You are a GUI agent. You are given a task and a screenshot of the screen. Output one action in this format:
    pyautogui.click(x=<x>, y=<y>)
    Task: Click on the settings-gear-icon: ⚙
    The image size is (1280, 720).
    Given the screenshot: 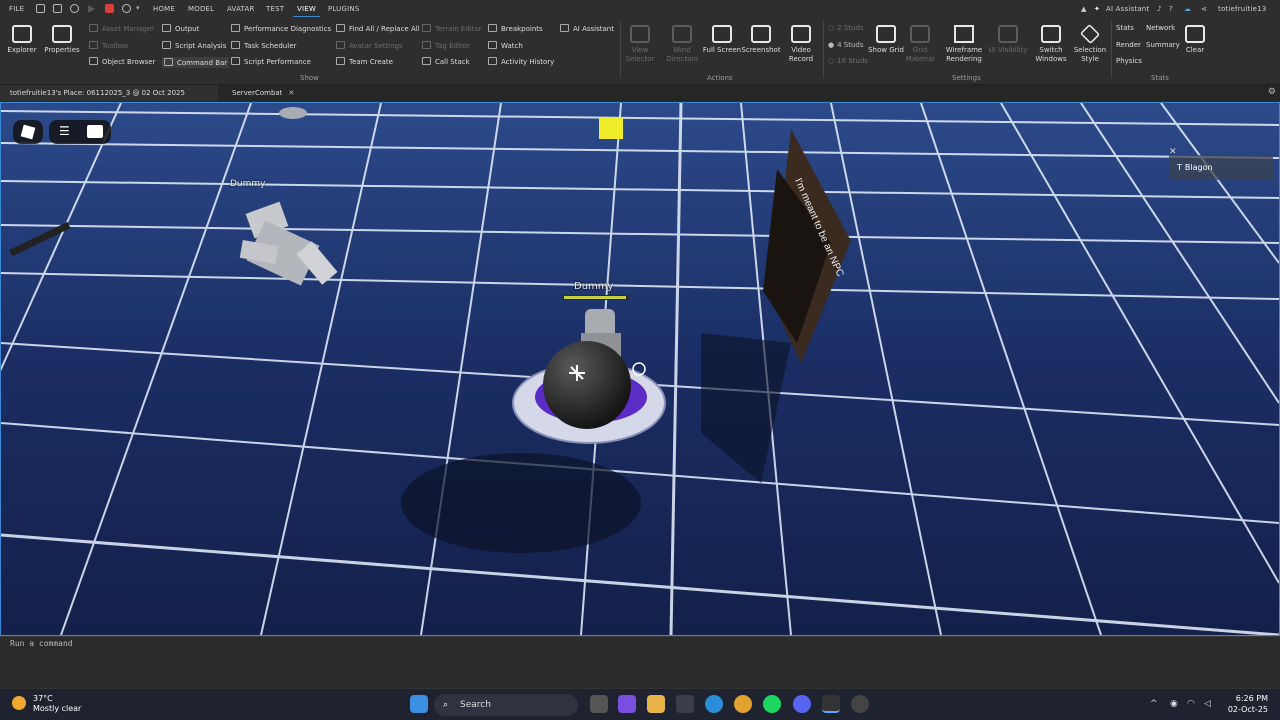 What is the action you would take?
    pyautogui.click(x=1272, y=92)
    